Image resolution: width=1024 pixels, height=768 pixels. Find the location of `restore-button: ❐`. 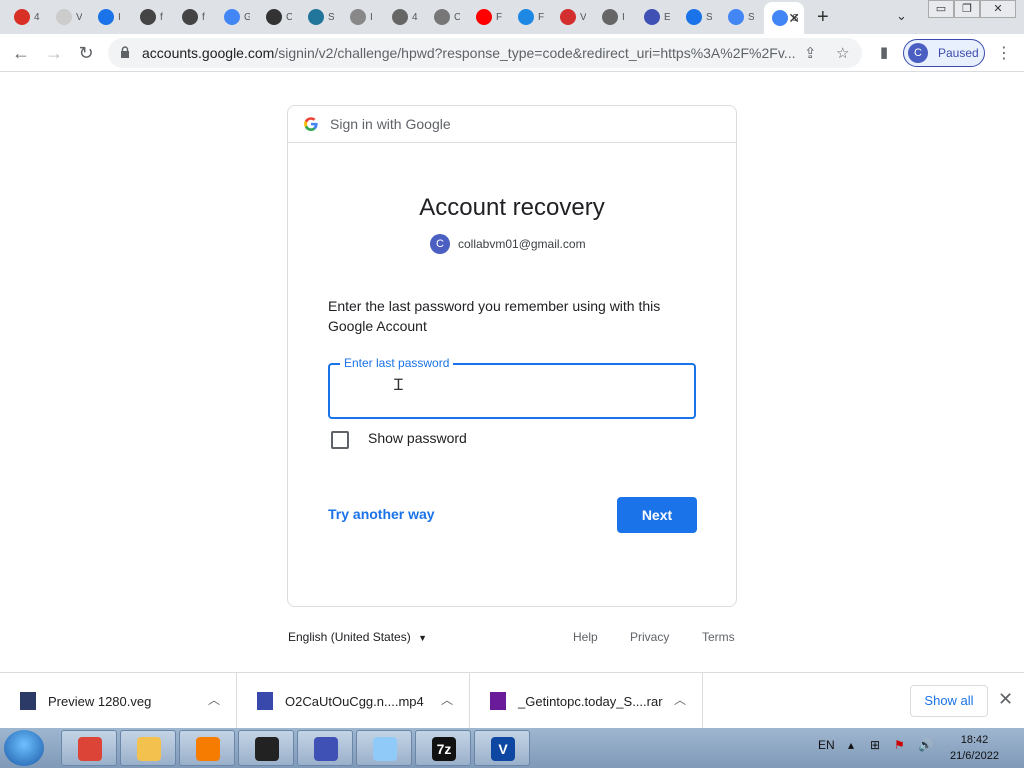

restore-button: ❐ is located at coordinates (967, 9).